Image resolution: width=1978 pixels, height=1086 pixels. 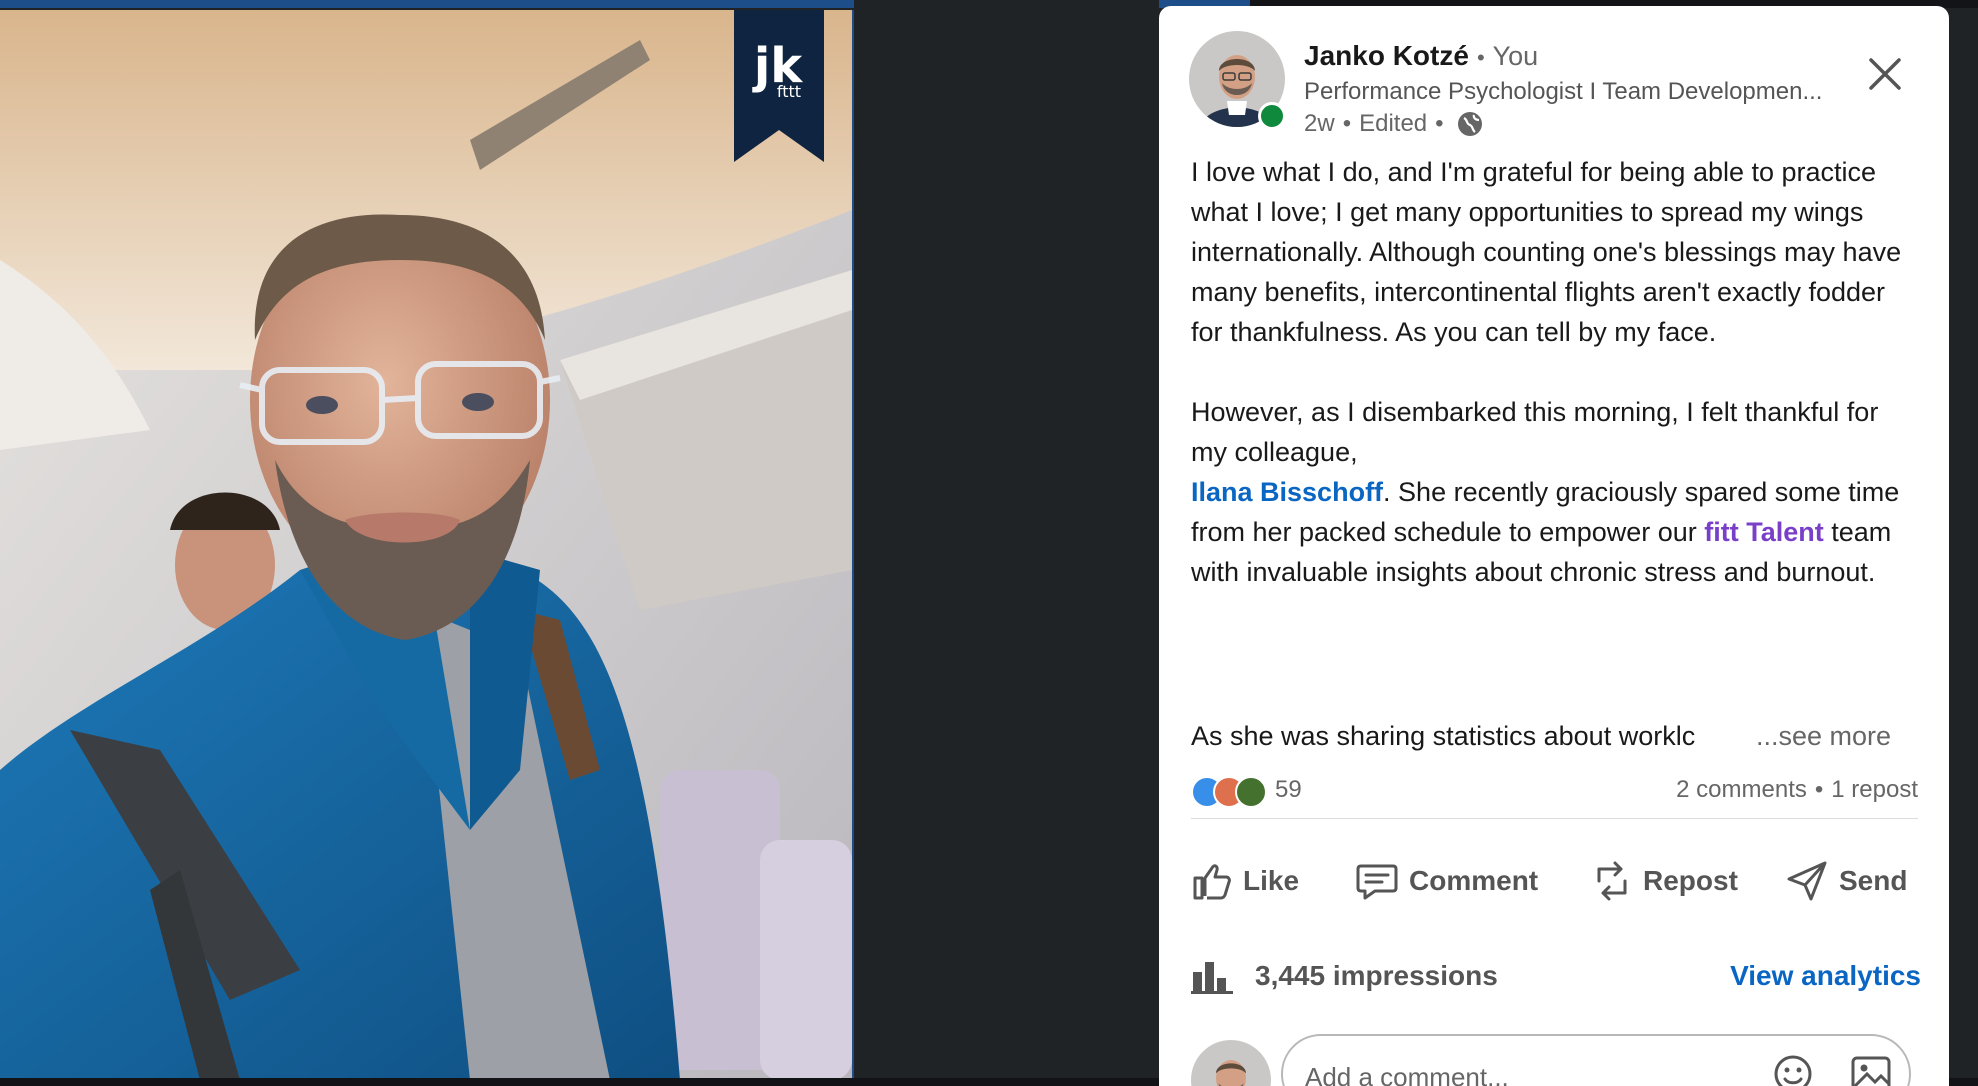 I want to click on repost-button: Repost, so click(x=1664, y=881).